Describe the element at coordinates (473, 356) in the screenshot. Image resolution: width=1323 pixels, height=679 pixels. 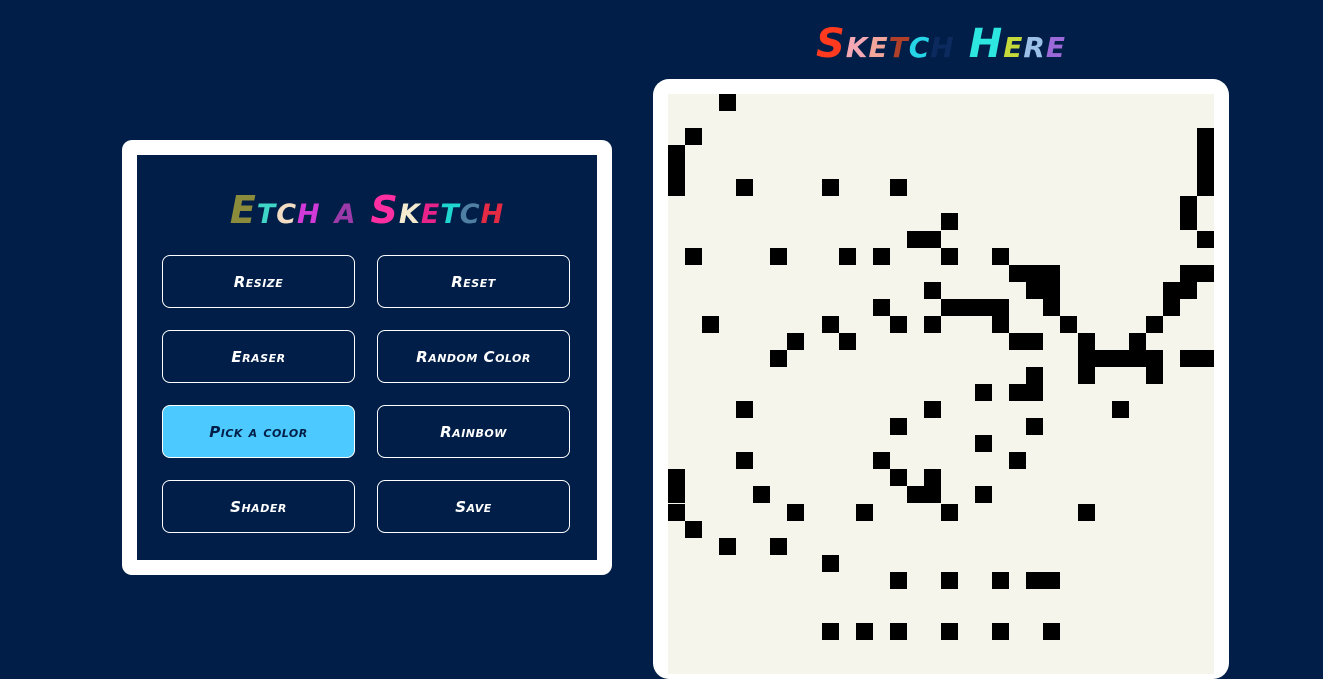
I see `random-color-button: Random Color` at that location.